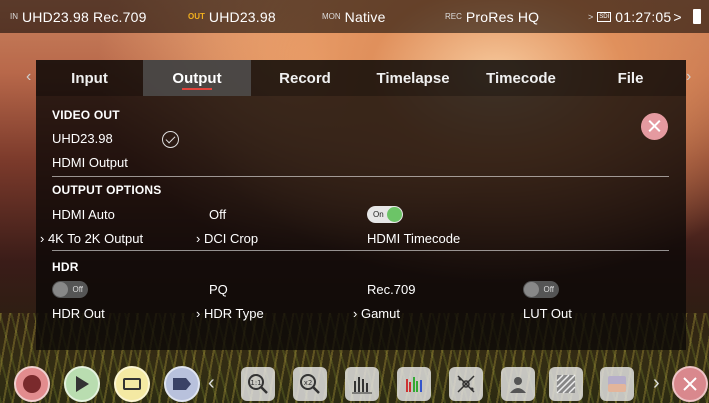 The height and width of the screenshot is (403, 709). I want to click on person-icon, so click(518, 385).